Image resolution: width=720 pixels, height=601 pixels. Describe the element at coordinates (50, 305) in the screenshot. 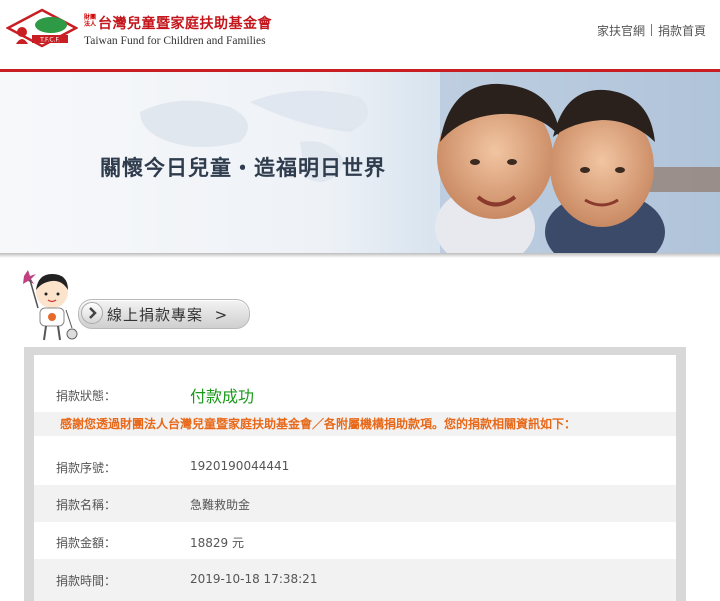

I see `kid-mascot-icon` at that location.